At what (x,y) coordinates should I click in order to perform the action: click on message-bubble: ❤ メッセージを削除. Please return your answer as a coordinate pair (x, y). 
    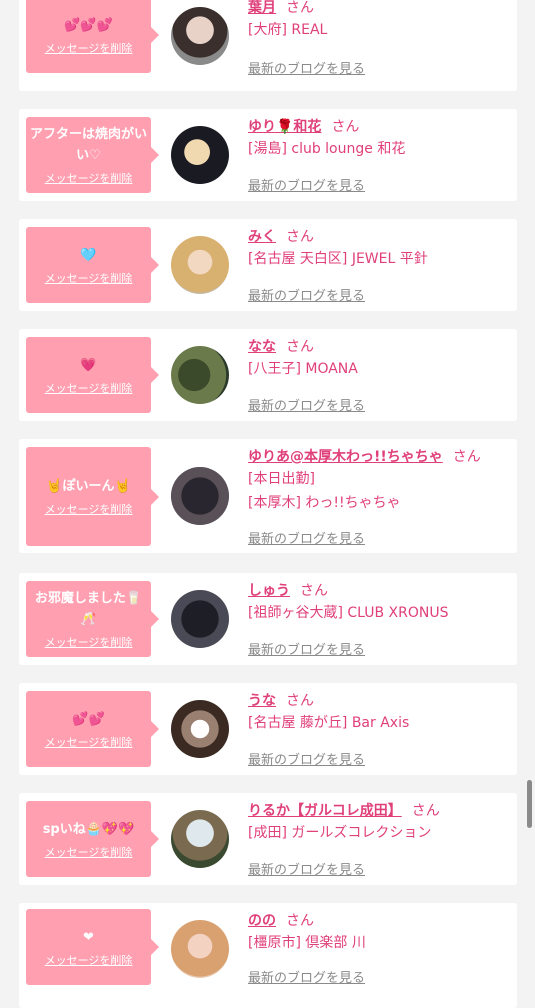
    Looking at the image, I should click on (92, 947).